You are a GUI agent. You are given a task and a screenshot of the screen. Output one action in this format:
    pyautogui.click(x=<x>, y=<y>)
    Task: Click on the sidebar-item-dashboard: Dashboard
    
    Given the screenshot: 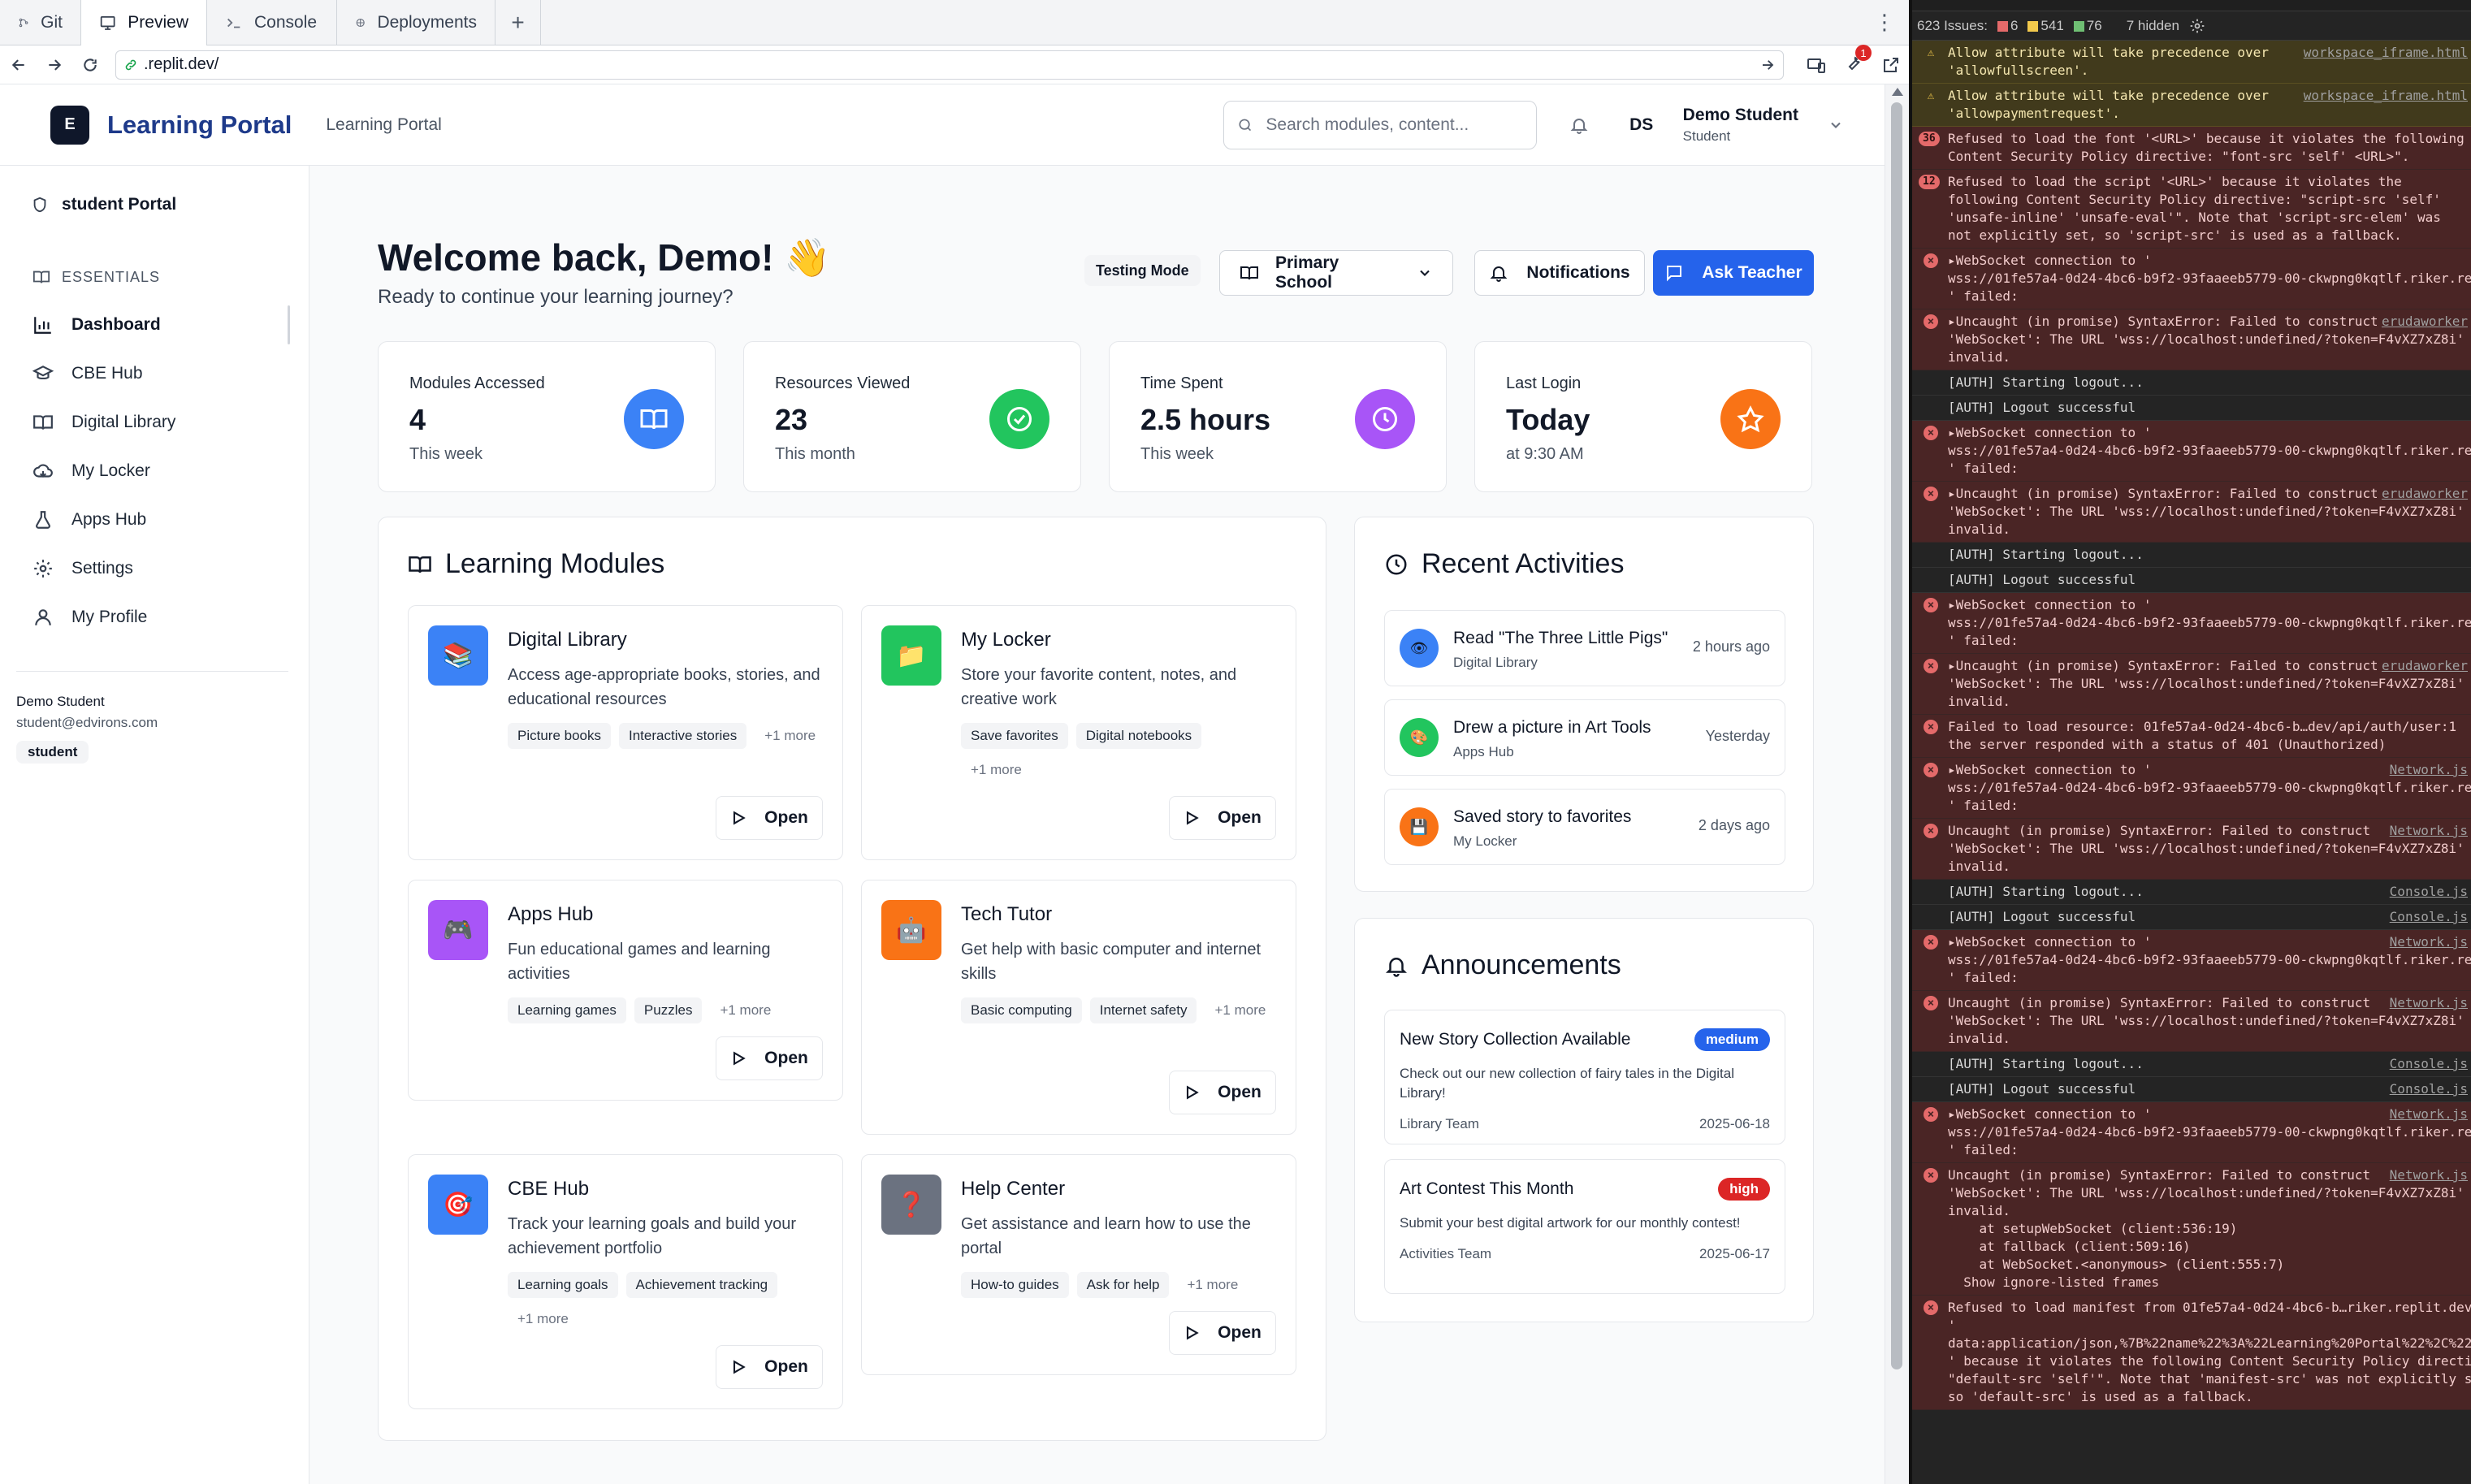 What is the action you would take?
    pyautogui.click(x=145, y=325)
    